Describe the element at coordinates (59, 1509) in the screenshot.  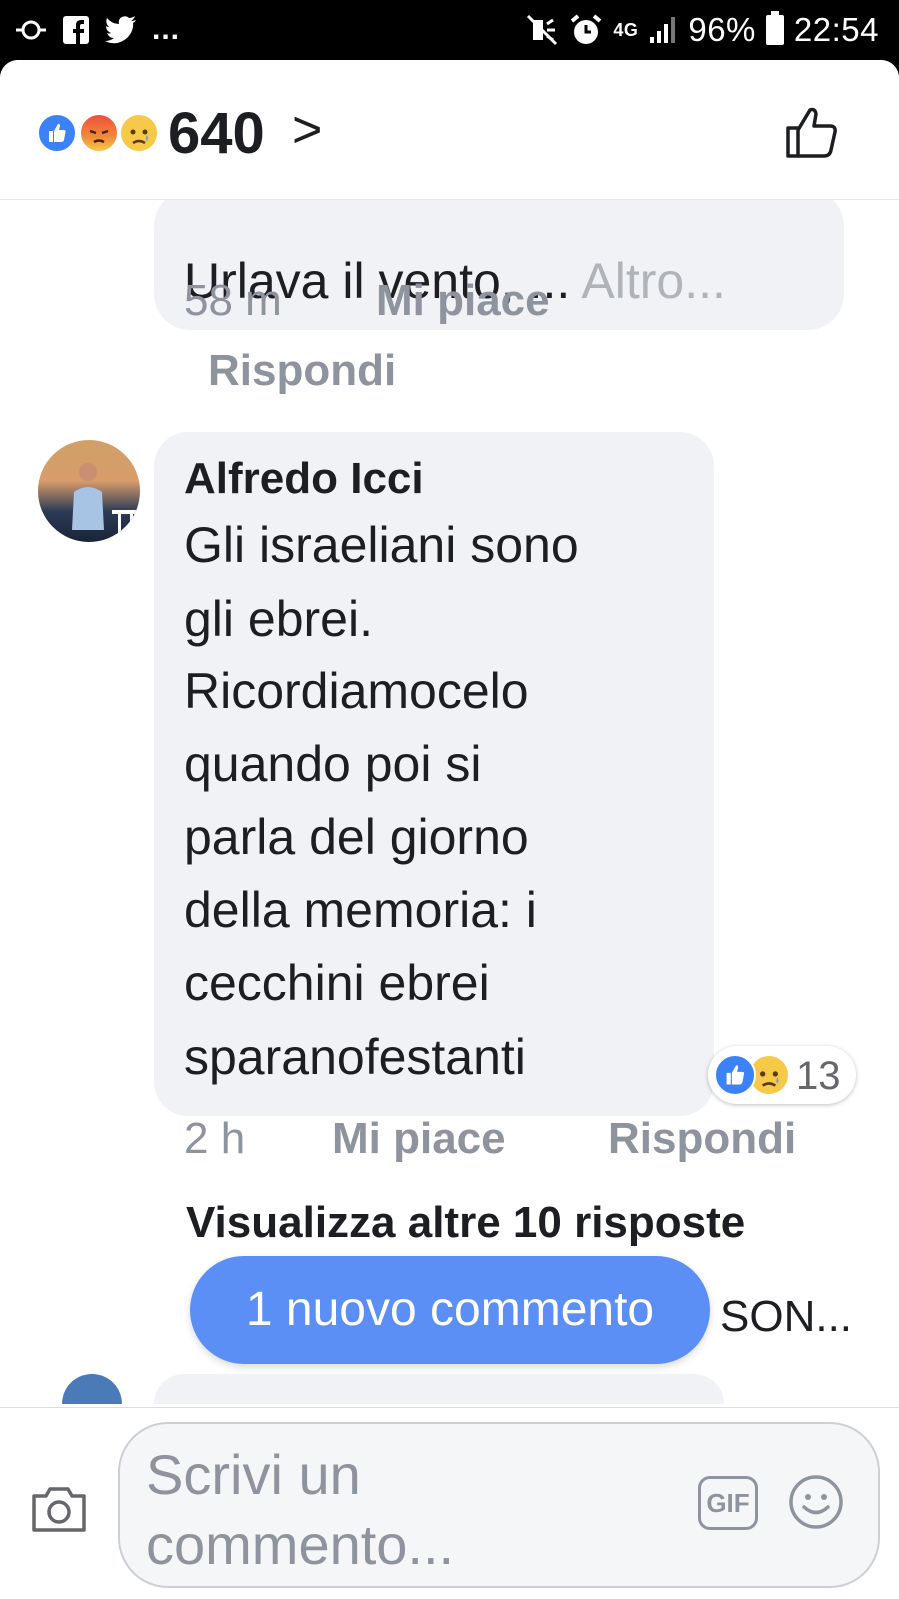
I see `camera-icon` at that location.